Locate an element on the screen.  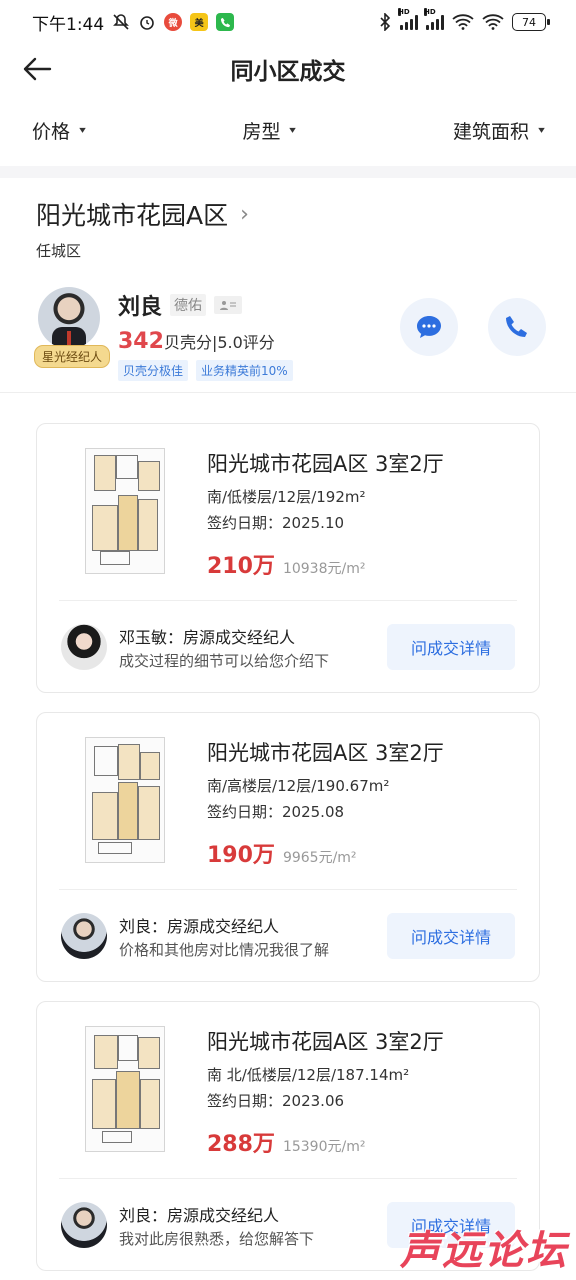
filter-label: 房型 is located at coordinates (261, 131).